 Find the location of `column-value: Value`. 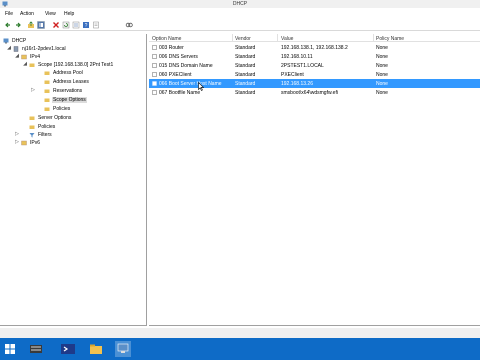

column-value: Value is located at coordinates (287, 39).